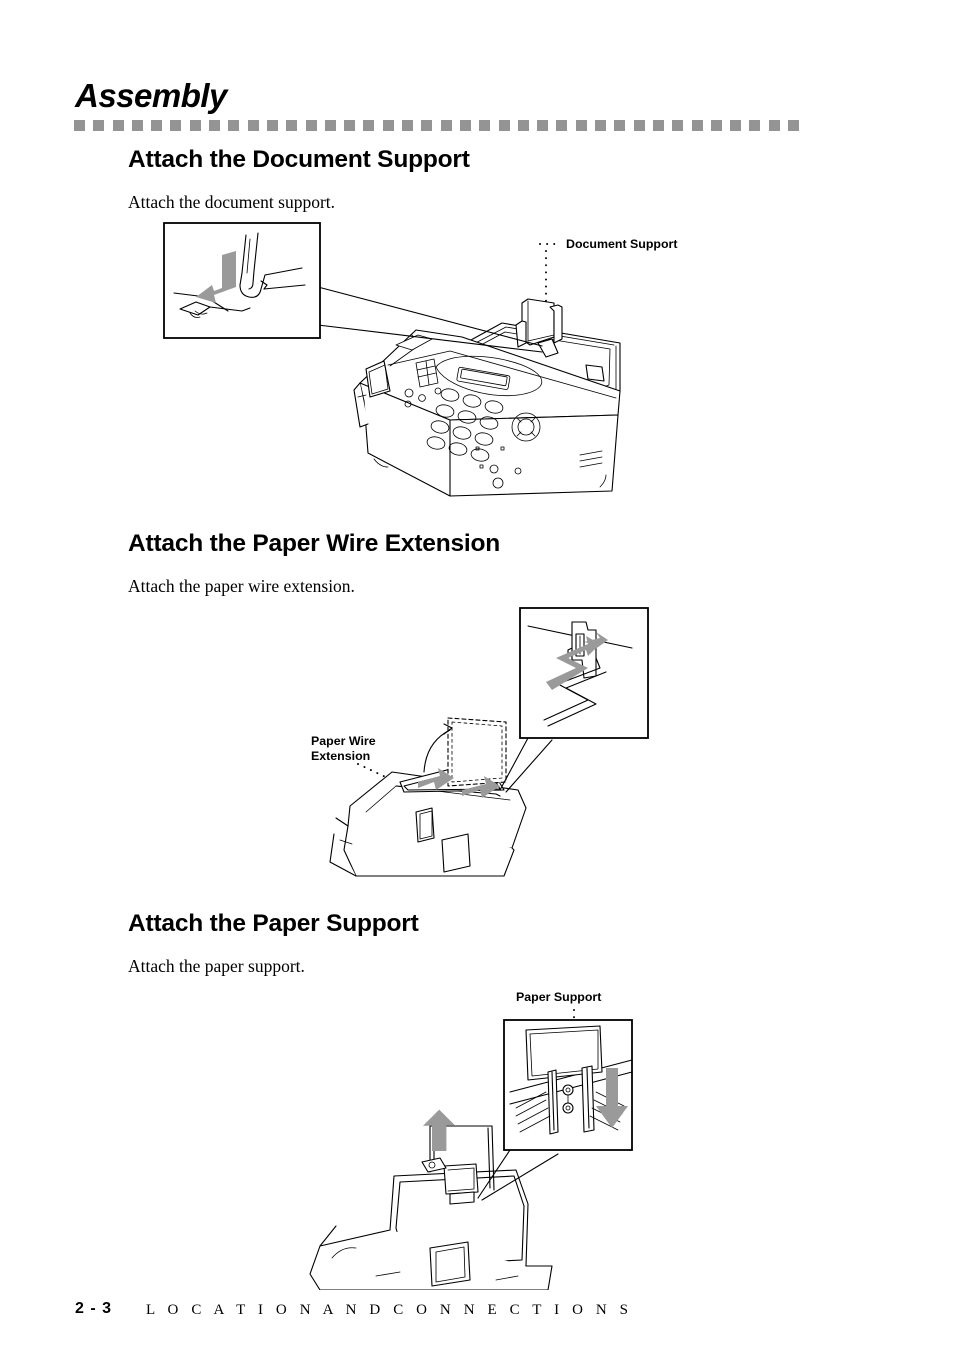  Describe the element at coordinates (151, 95) in the screenshot. I see `page-title: Assembly` at that location.